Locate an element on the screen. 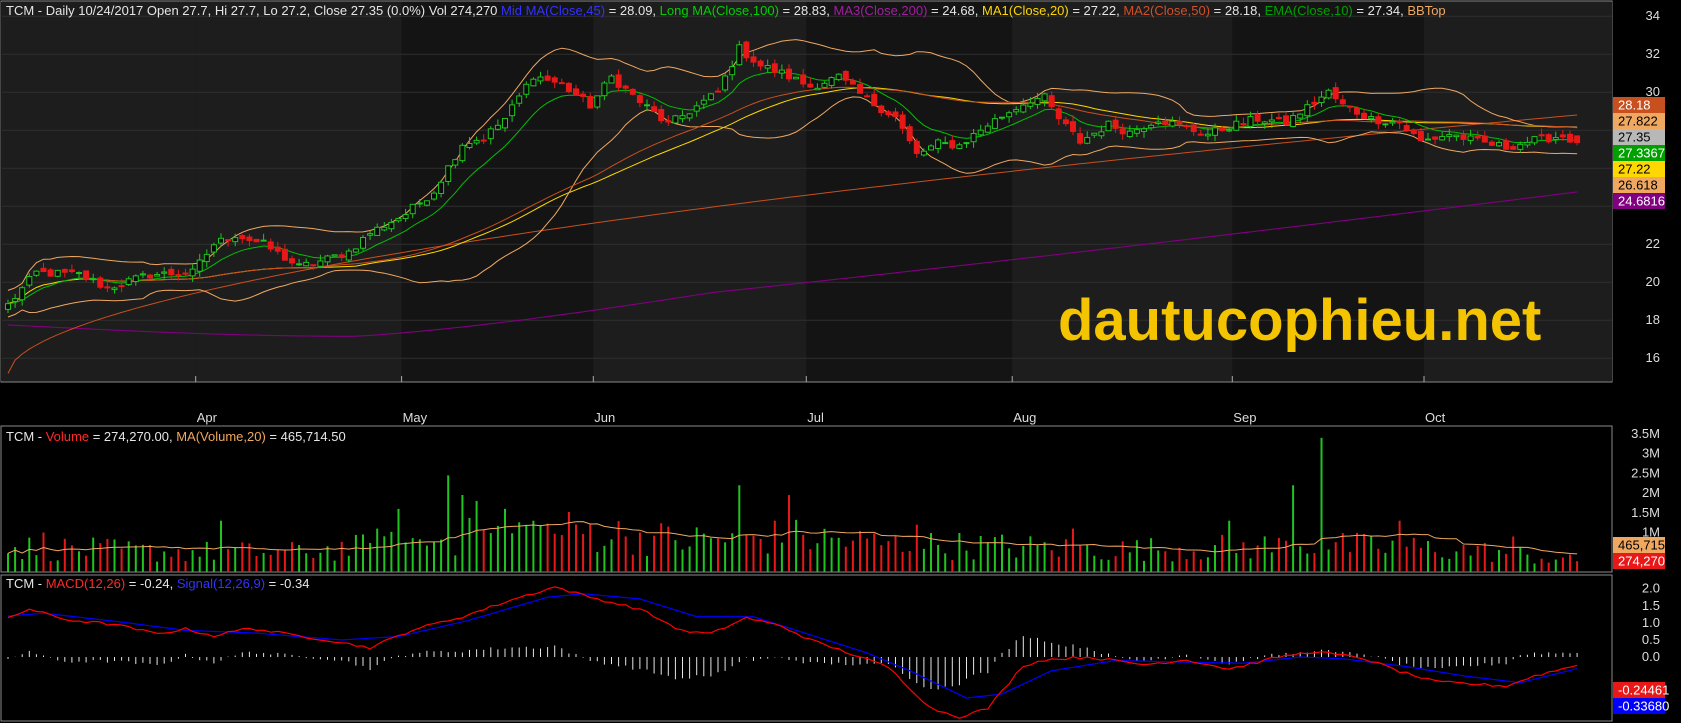 This screenshot has height=723, width=1681. volume-tag-value: 465,715 is located at coordinates (1641, 545).